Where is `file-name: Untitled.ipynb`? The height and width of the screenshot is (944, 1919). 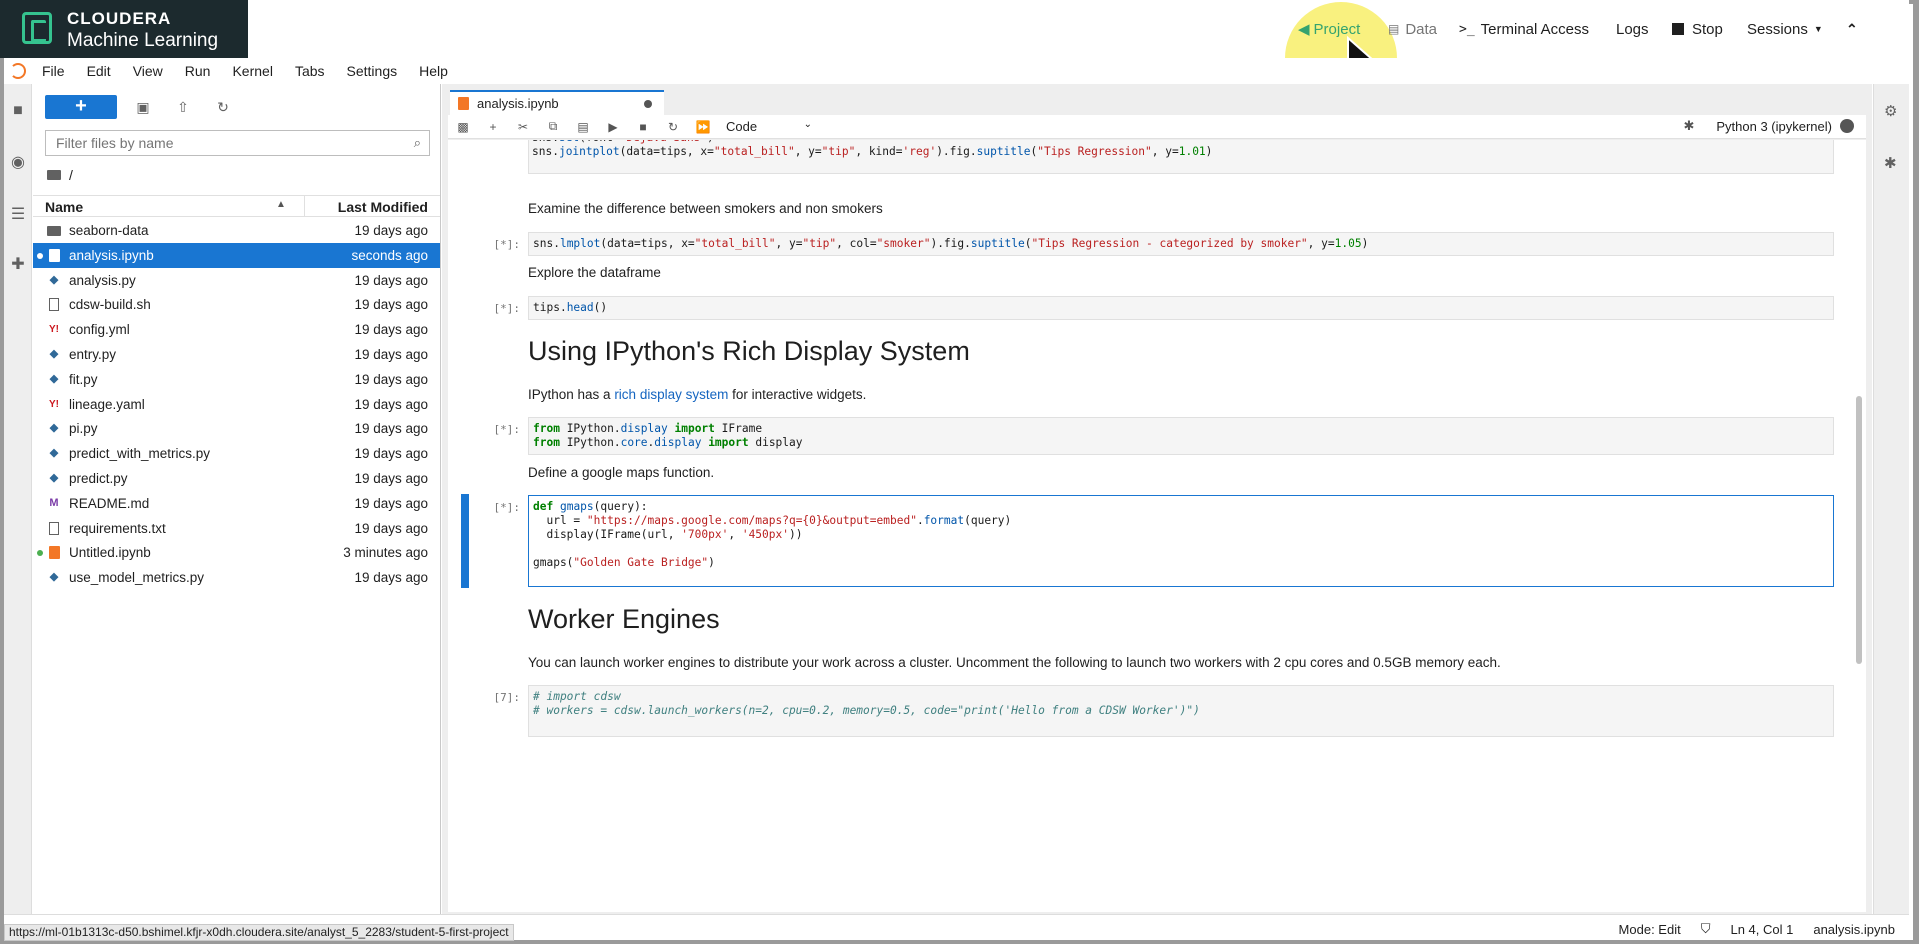
file-name: Untitled.ipynb is located at coordinates (110, 553).